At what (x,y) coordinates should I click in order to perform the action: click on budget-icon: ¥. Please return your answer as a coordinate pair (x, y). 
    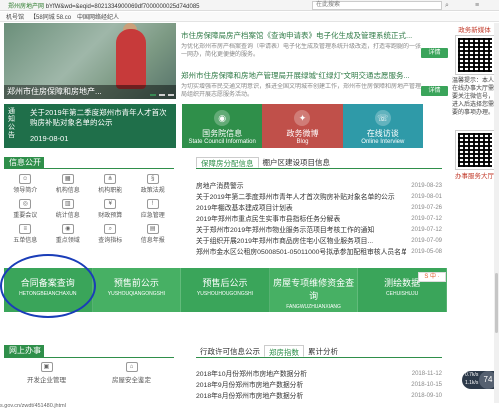
    Looking at the image, I should click on (110, 204).